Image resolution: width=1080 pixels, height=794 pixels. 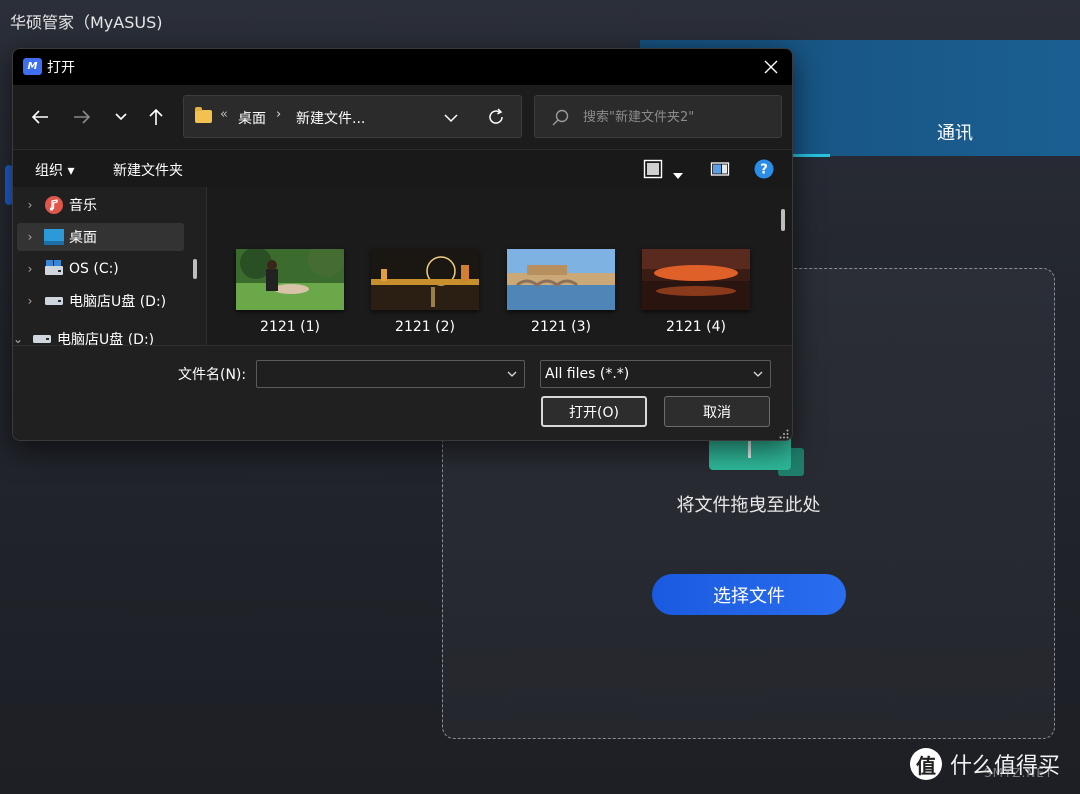 What do you see at coordinates (499, 266) in the screenshot?
I see `file-list: 2121 (1) 2121 (2) 2121 (3) 2121 (4)` at bounding box center [499, 266].